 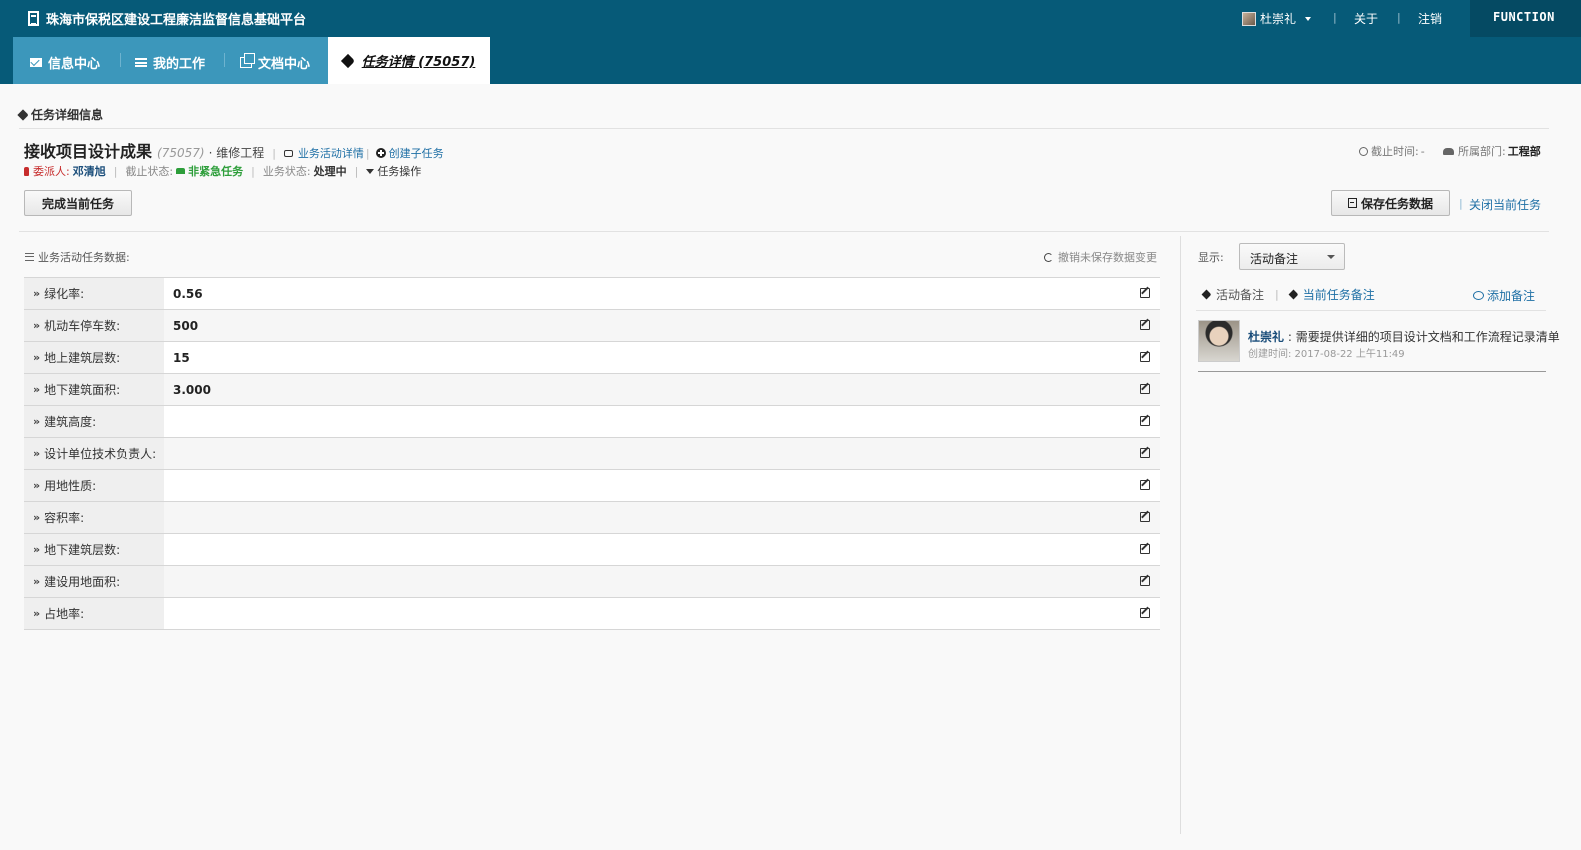 What do you see at coordinates (82, 582) in the screenshot?
I see `field-label-text: 建设用地面积:` at bounding box center [82, 582].